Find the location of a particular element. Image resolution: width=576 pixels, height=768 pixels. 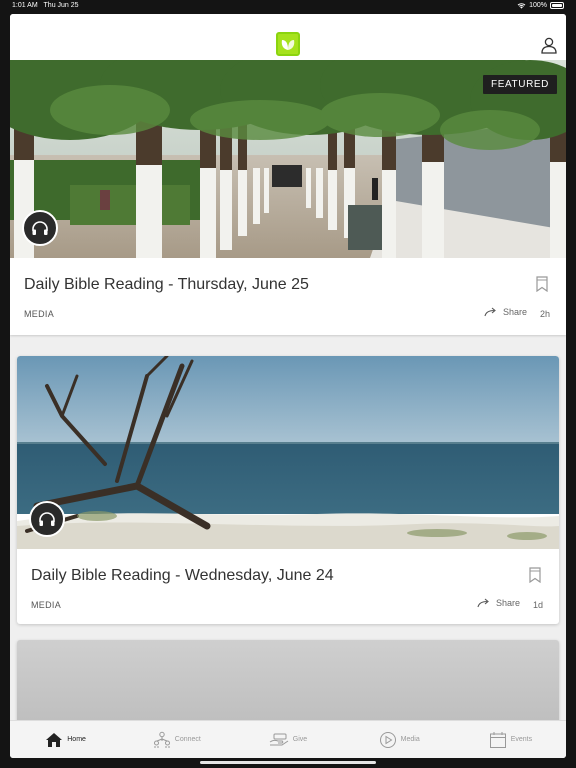

media-card-partial is located at coordinates (288, 680).